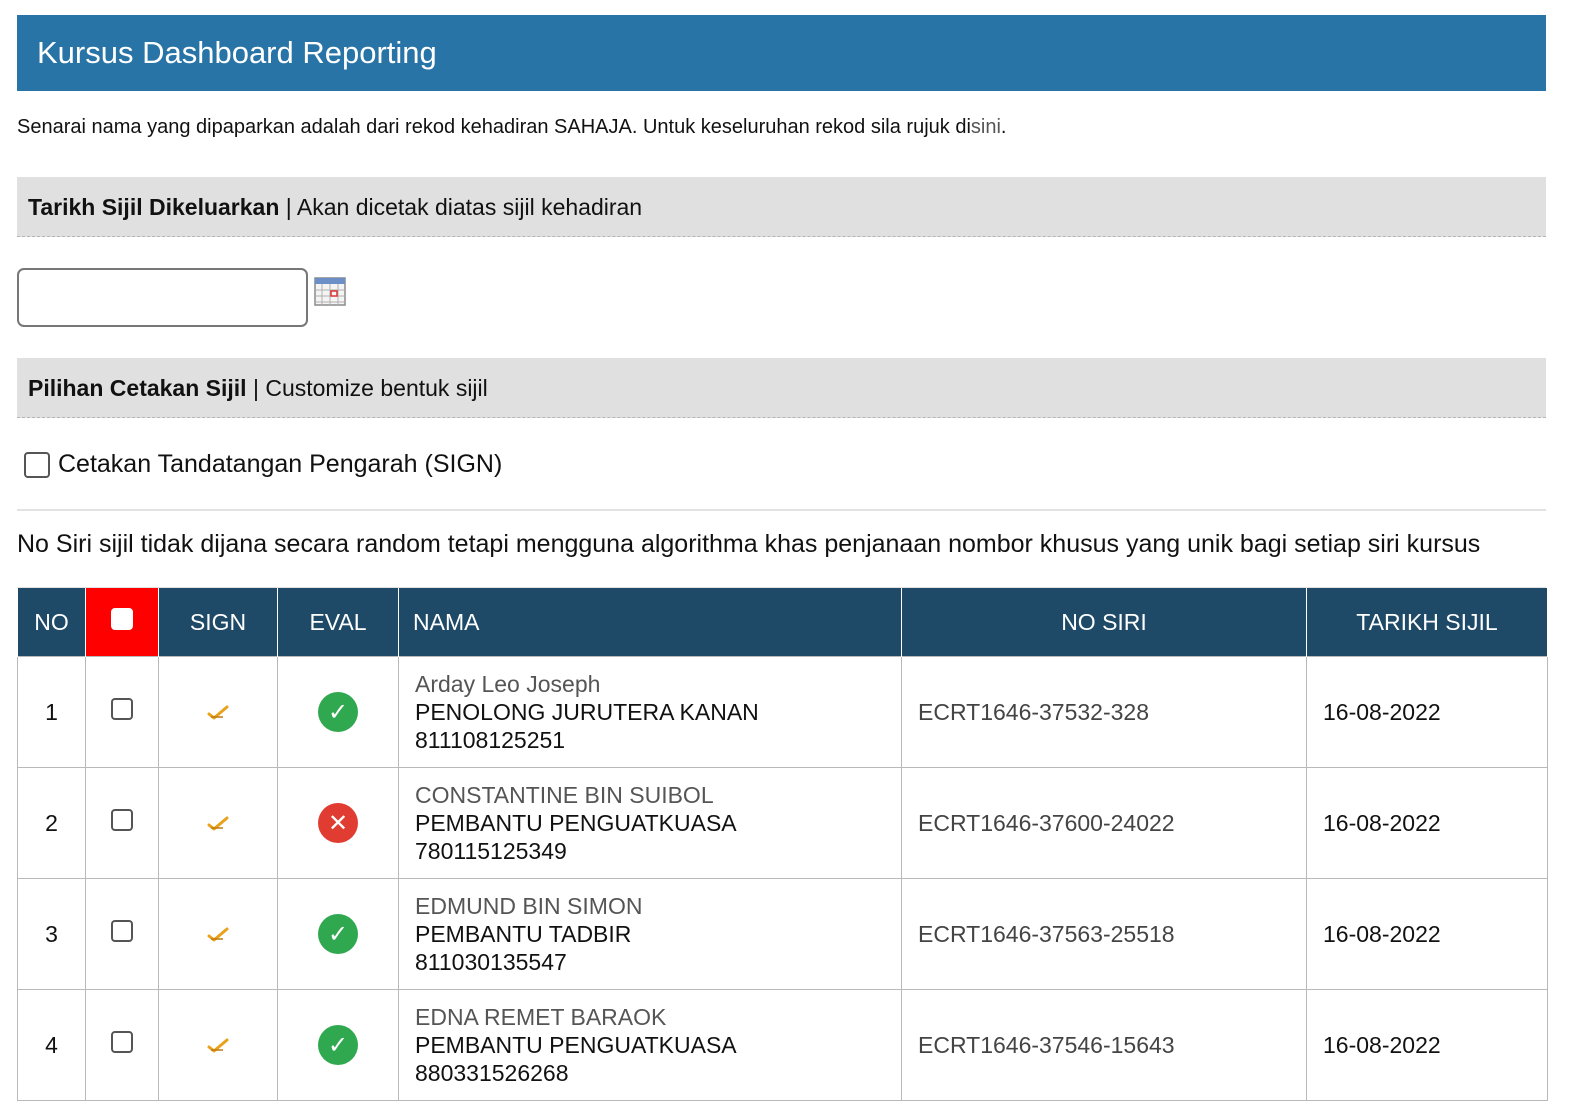  I want to click on table-header-row: NO SIGN EVAL NAMA NO SIRI TARIKH SIJIL, so click(782, 622).